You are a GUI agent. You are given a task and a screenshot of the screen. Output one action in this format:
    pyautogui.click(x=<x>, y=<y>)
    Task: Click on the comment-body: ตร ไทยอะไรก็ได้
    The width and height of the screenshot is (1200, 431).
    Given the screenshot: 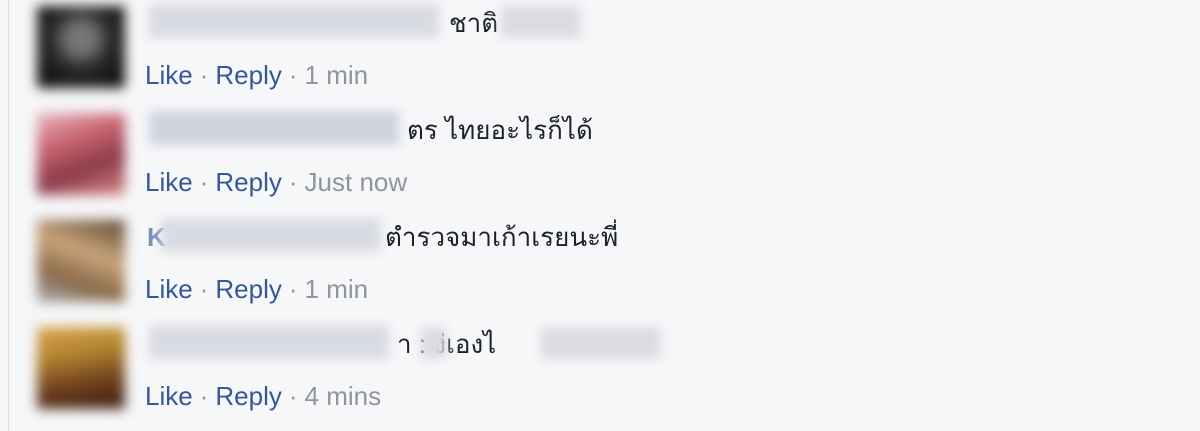 What is the action you would take?
    pyautogui.click(x=595, y=126)
    